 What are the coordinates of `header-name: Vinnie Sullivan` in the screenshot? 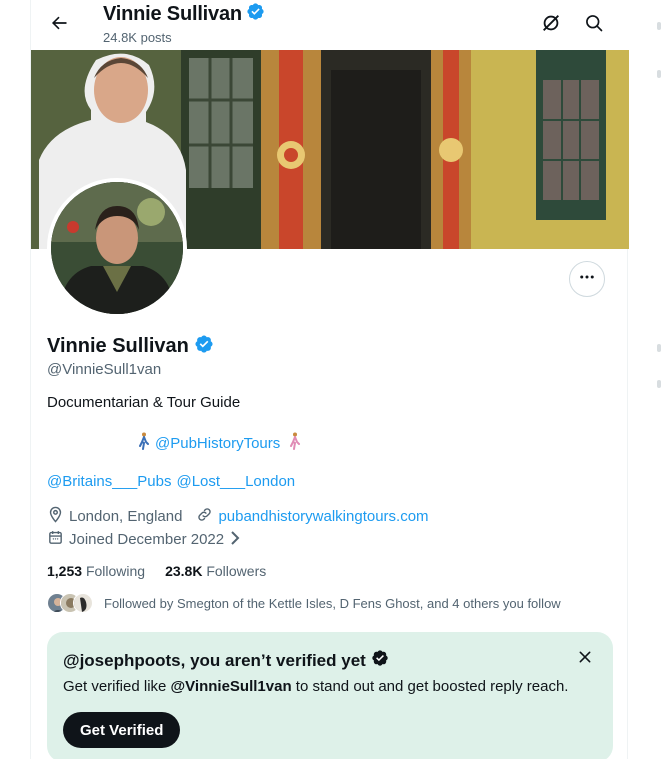 It's located at (172, 13).